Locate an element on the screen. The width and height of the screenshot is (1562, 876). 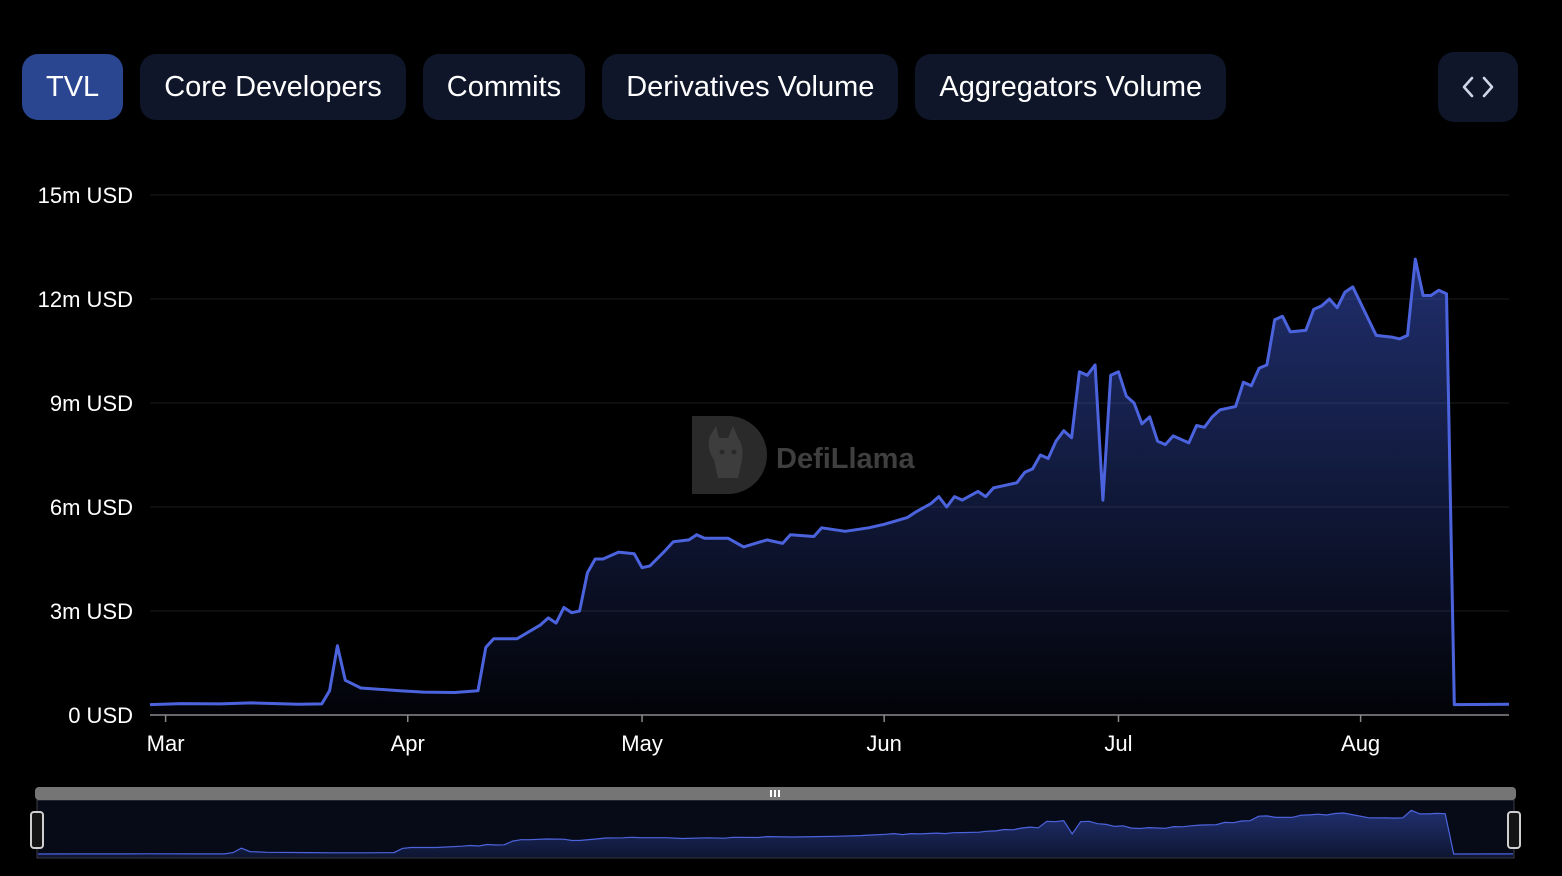
range-brush is located at coordinates (775, 823).